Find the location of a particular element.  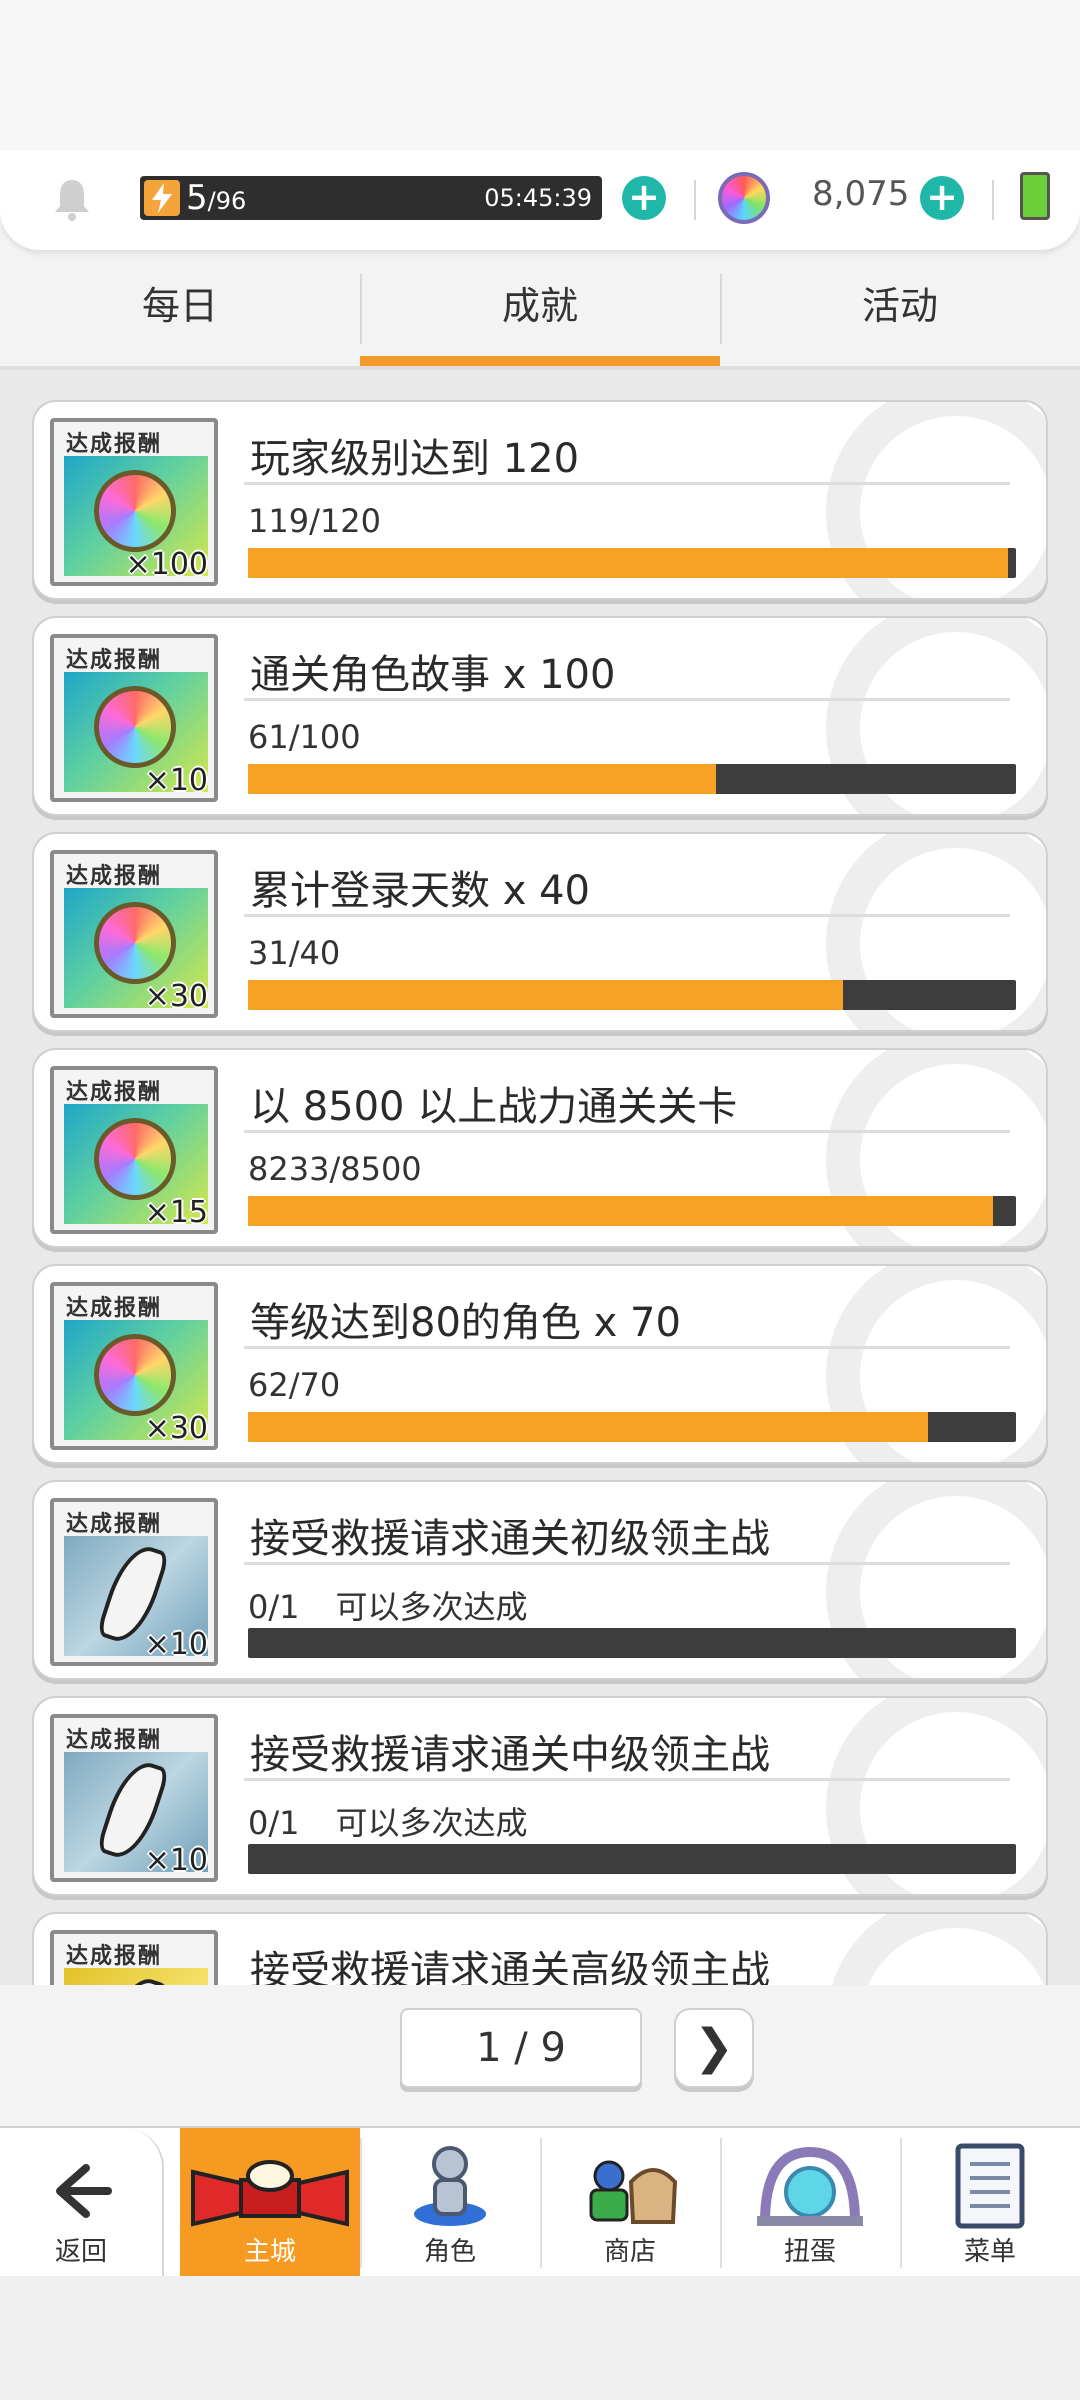

feather-icon is located at coordinates (133, 1978).